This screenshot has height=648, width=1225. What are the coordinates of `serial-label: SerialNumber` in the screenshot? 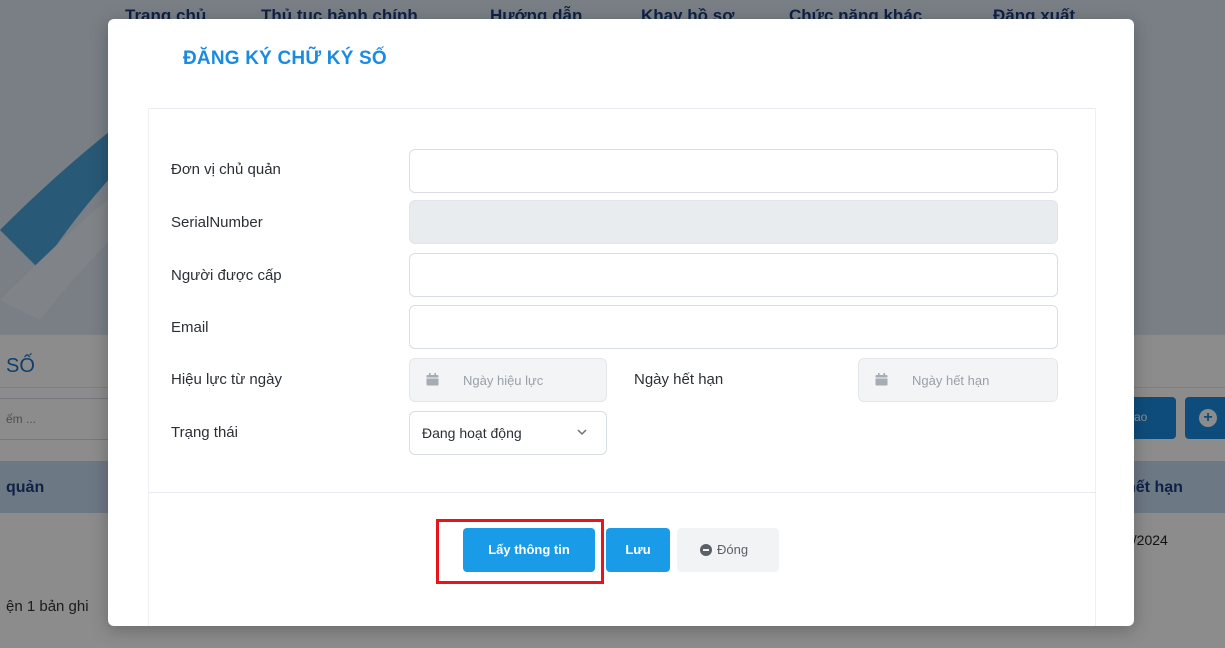 It's located at (217, 222).